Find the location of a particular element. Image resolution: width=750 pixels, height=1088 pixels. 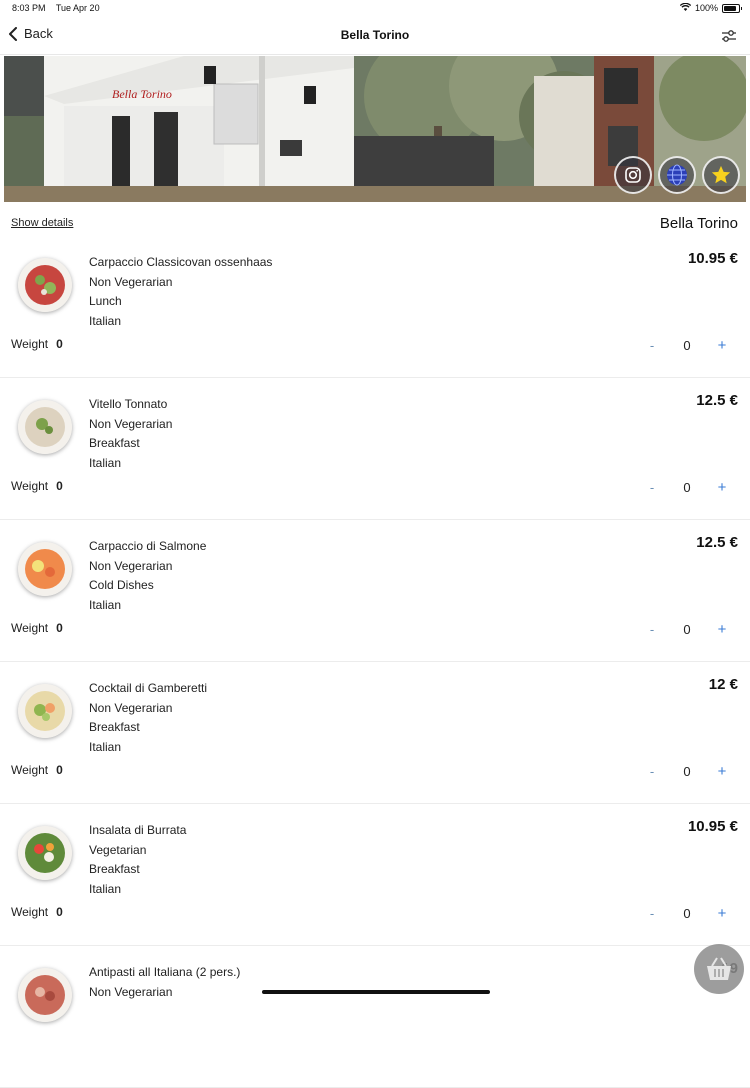

instagram-icon is located at coordinates (633, 175).